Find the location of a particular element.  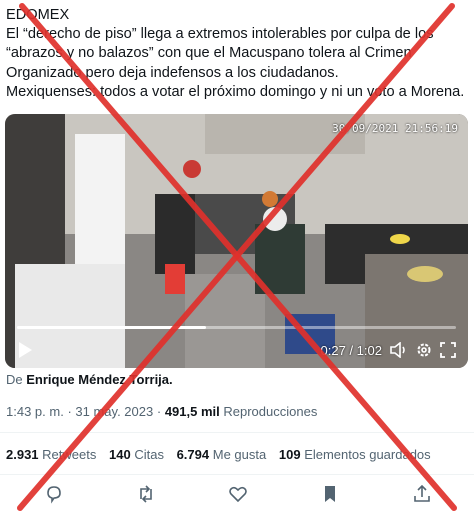

retweets-label: Retweets is located at coordinates (69, 454).